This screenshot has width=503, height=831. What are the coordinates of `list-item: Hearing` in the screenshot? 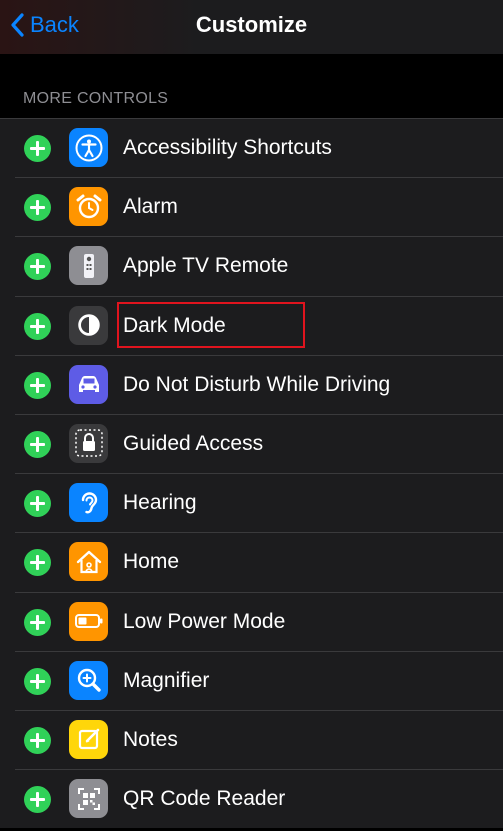 It's located at (251, 502).